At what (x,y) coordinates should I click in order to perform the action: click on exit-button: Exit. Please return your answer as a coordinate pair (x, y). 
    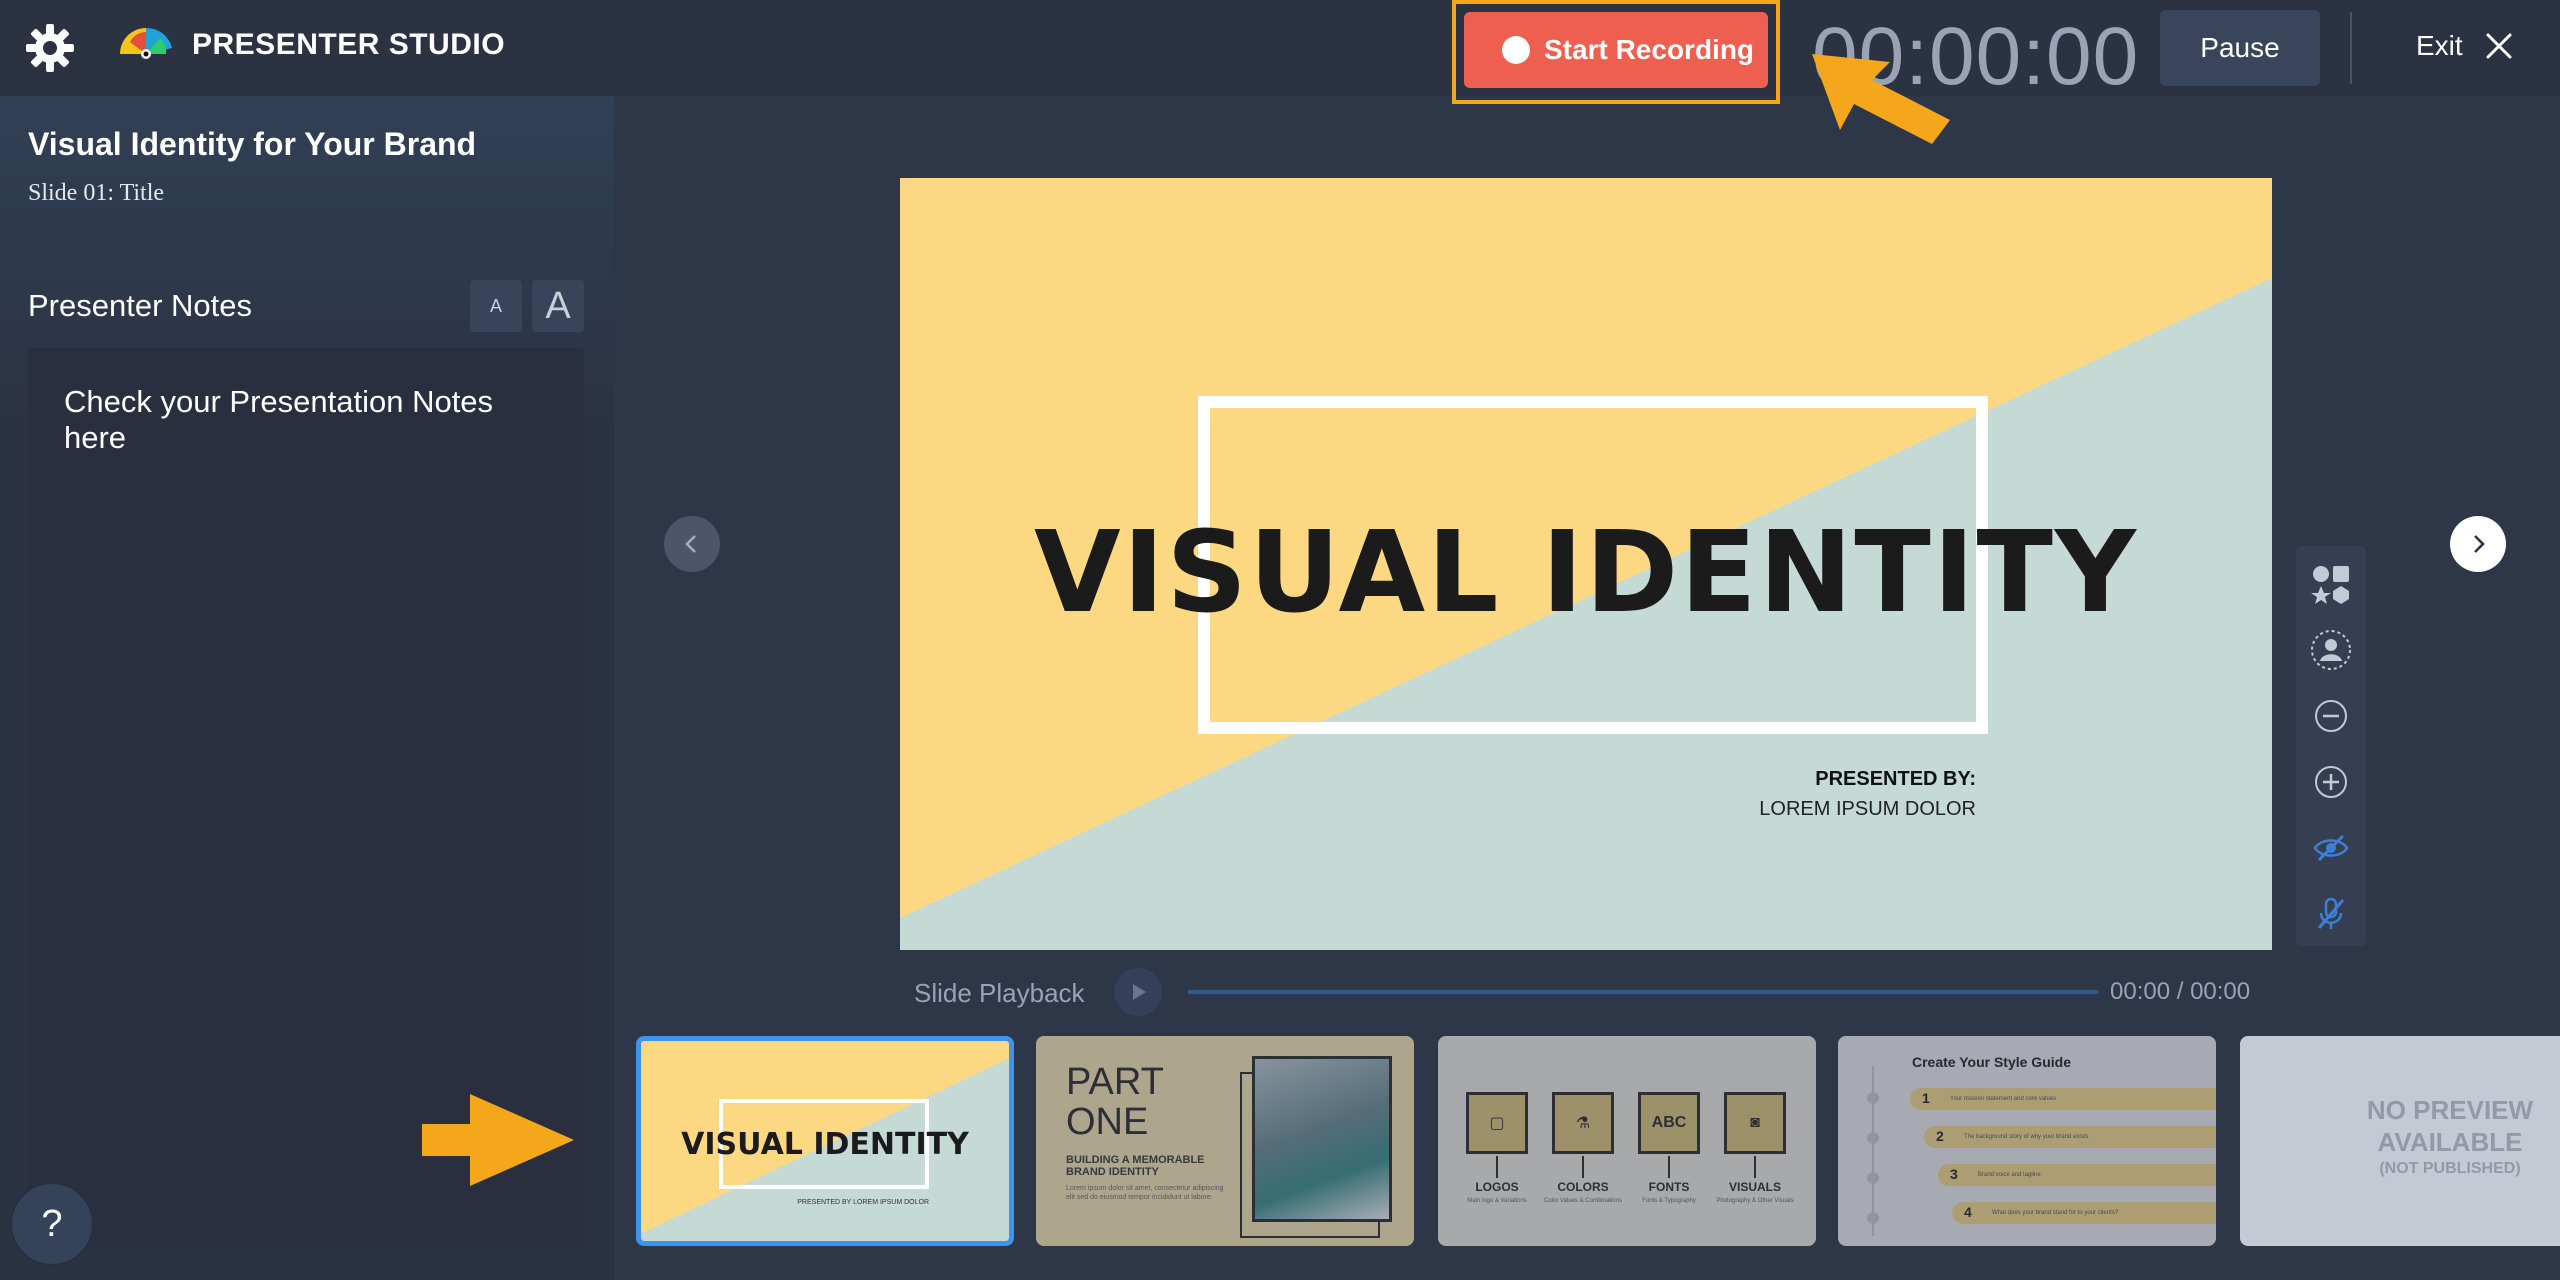
    Looking at the image, I should click on (2464, 46).